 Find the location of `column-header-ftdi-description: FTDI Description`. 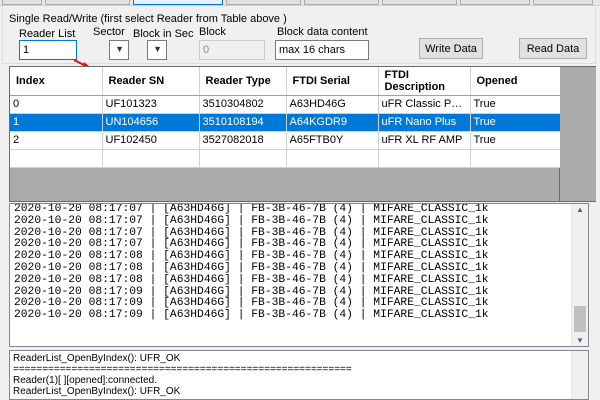

column-header-ftdi-description: FTDI Description is located at coordinates (424, 81).